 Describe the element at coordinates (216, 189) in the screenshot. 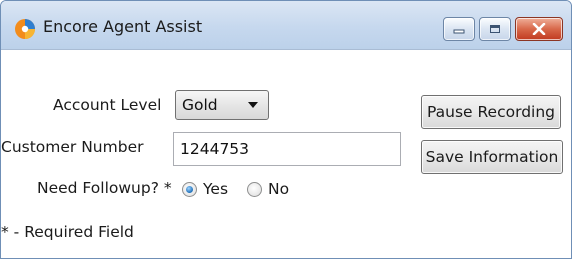

I see `followup-yes-label: Yes` at that location.